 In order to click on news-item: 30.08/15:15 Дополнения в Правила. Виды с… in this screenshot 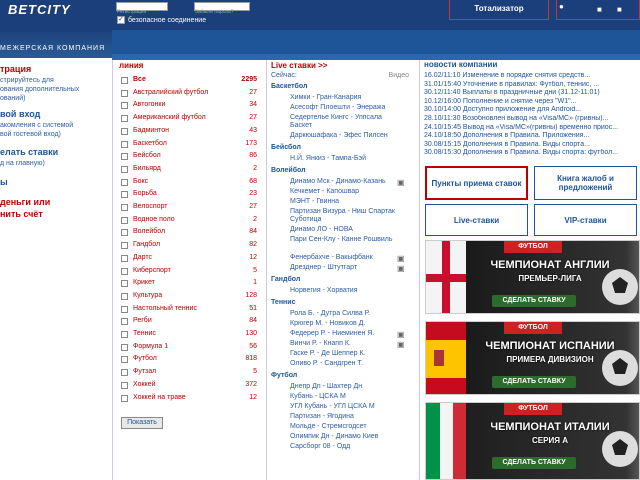, I will do `click(532, 145)`.